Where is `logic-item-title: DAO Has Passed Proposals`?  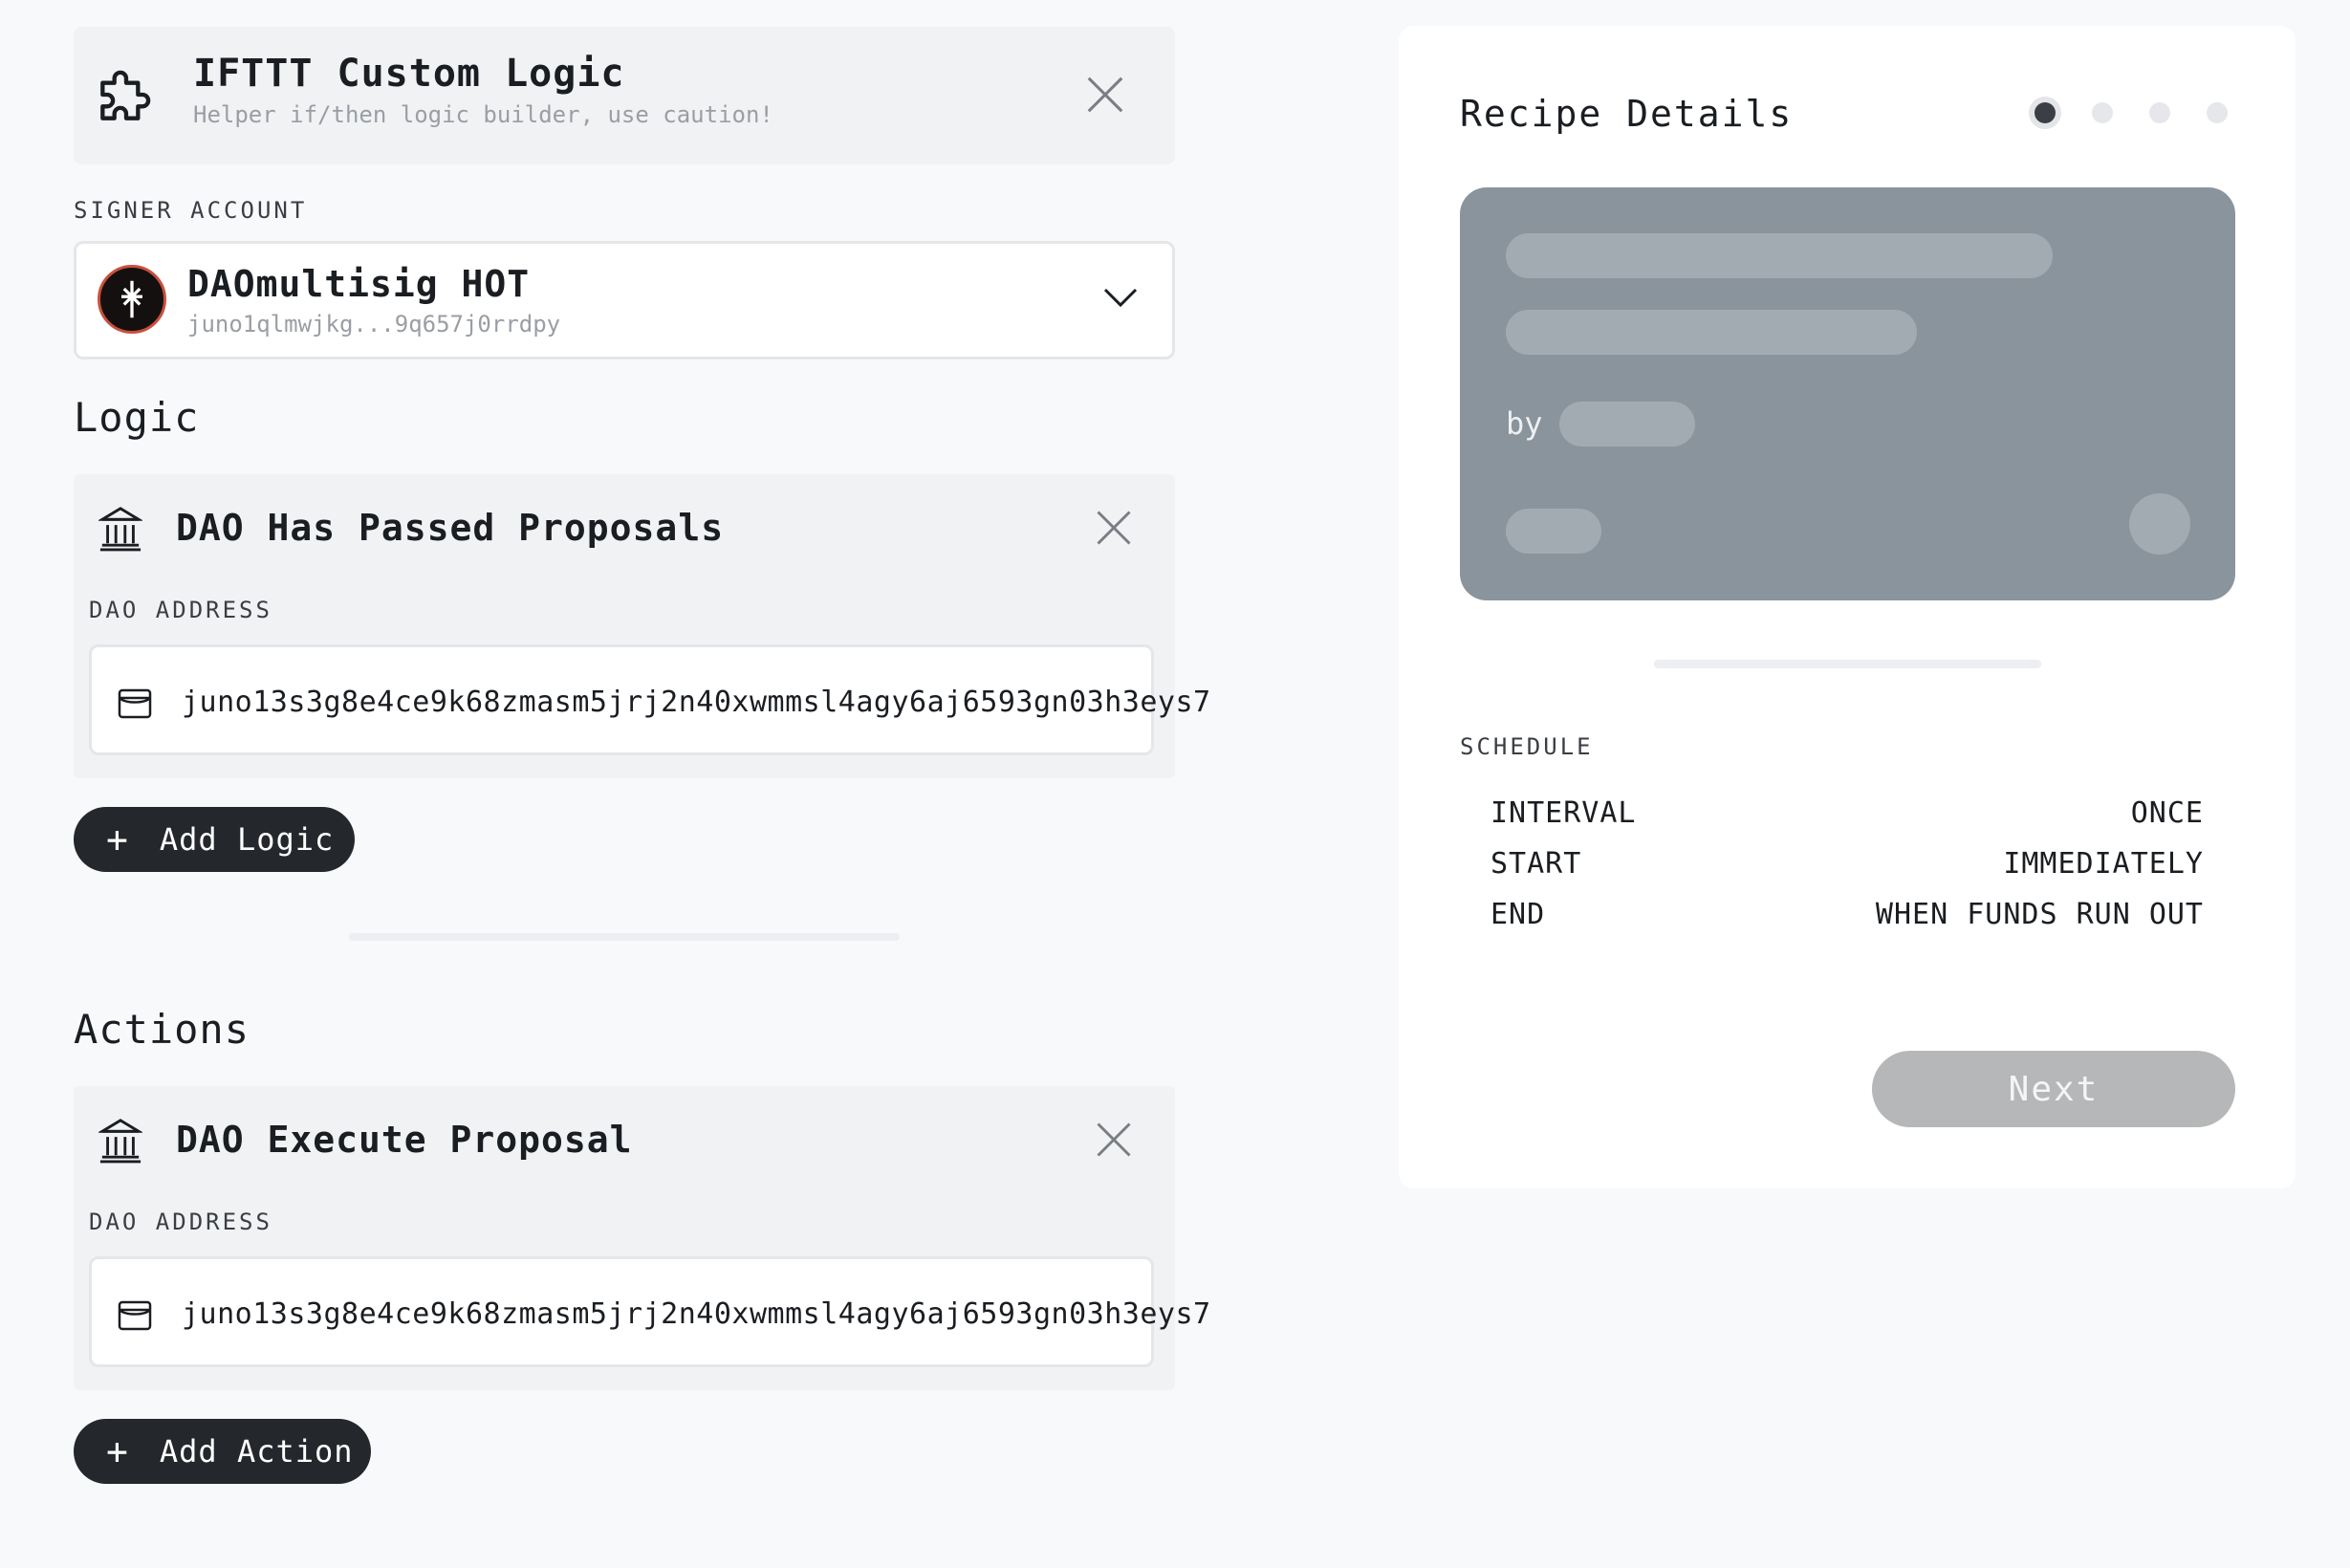 logic-item-title: DAO Has Passed Proposals is located at coordinates (450, 528).